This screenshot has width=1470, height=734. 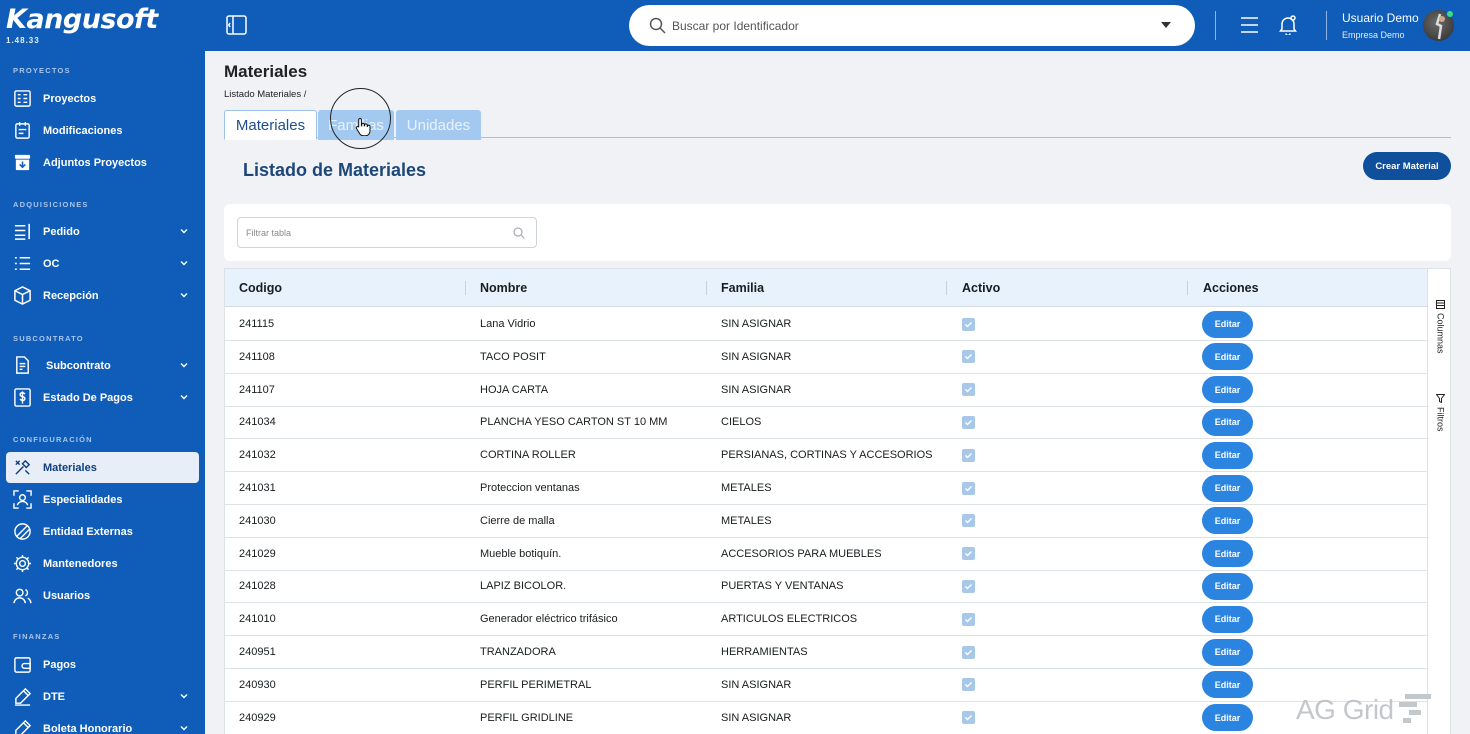 What do you see at coordinates (826, 652) in the screenshot?
I see `table-row: 240951 TRANZADORA HERRAMIENTAS Editar` at bounding box center [826, 652].